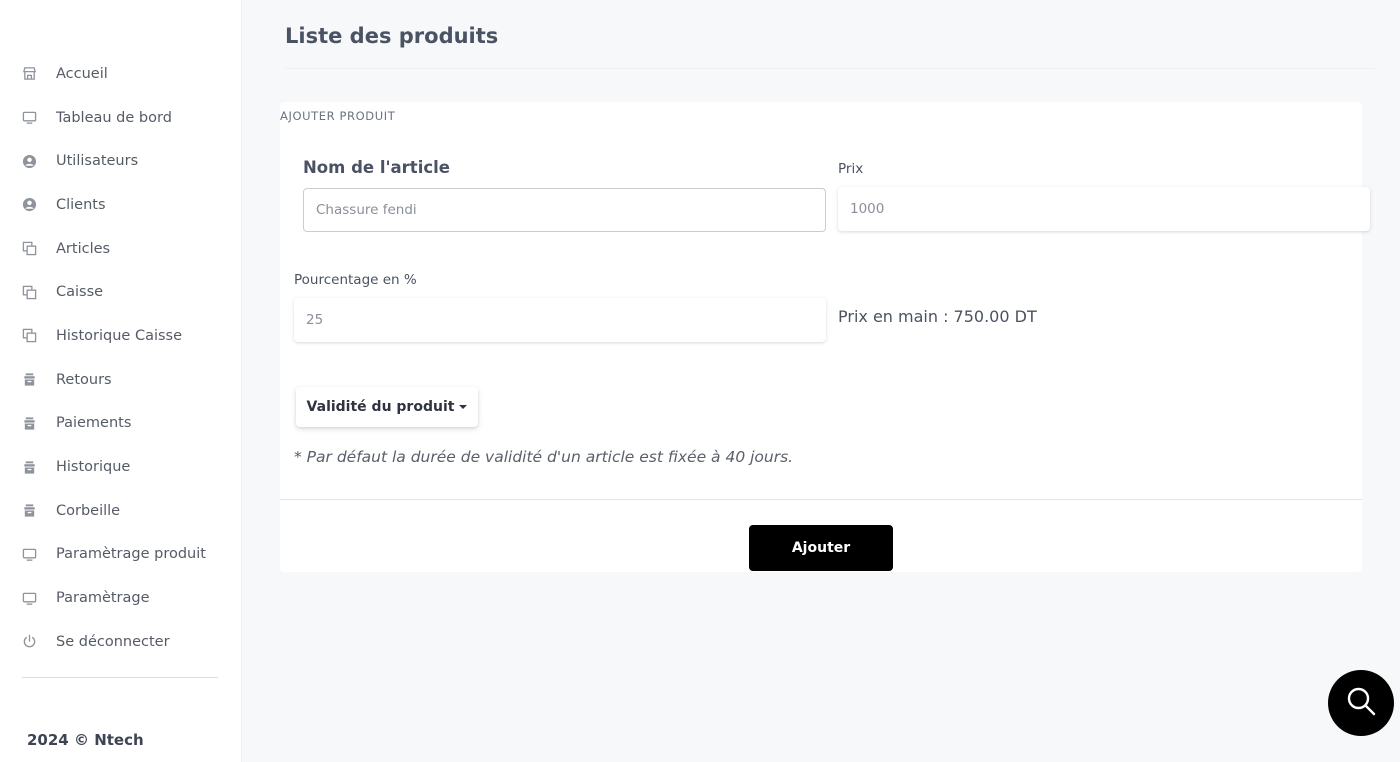 Image resolution: width=1400 pixels, height=762 pixels. What do you see at coordinates (392, 36) in the screenshot?
I see `page-title: Liste des produits` at bounding box center [392, 36].